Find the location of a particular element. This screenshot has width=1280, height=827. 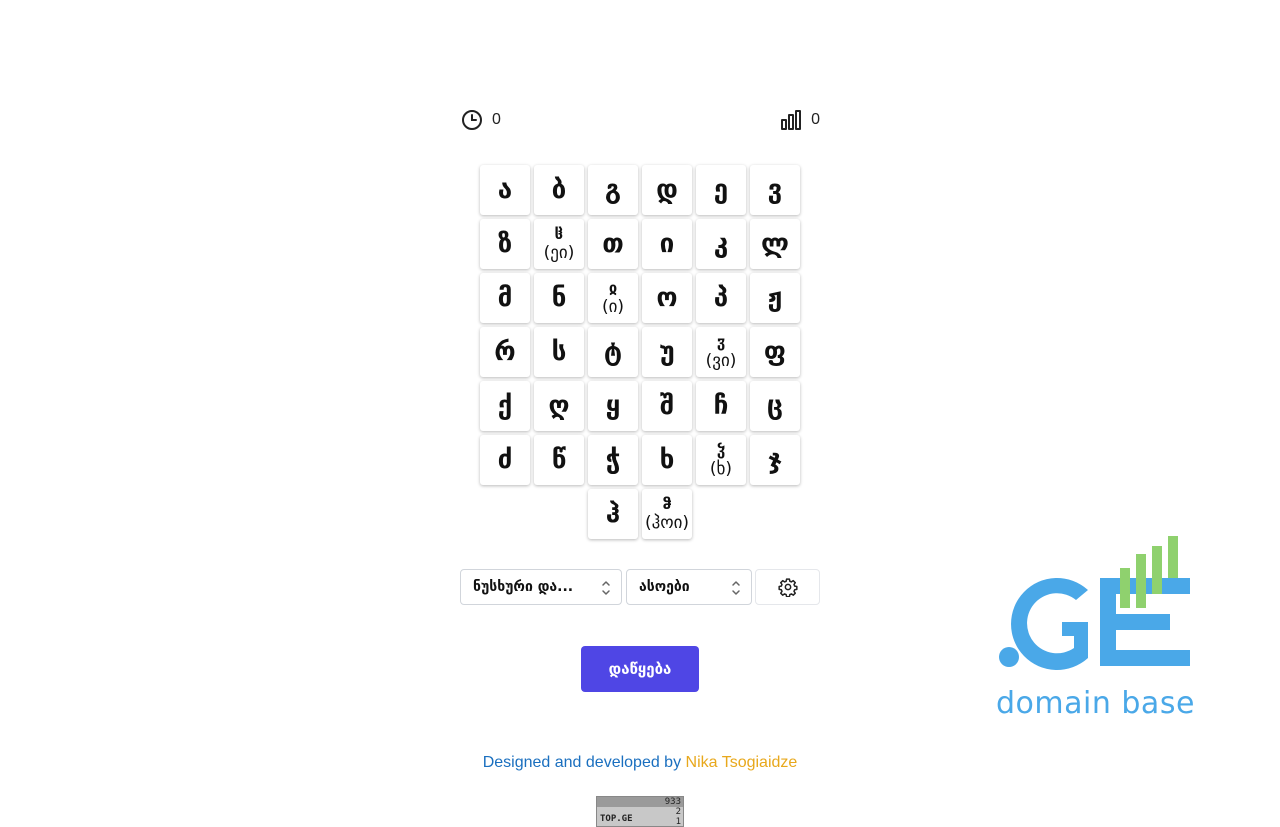

stats-bar: 0 0 is located at coordinates (640, 120).